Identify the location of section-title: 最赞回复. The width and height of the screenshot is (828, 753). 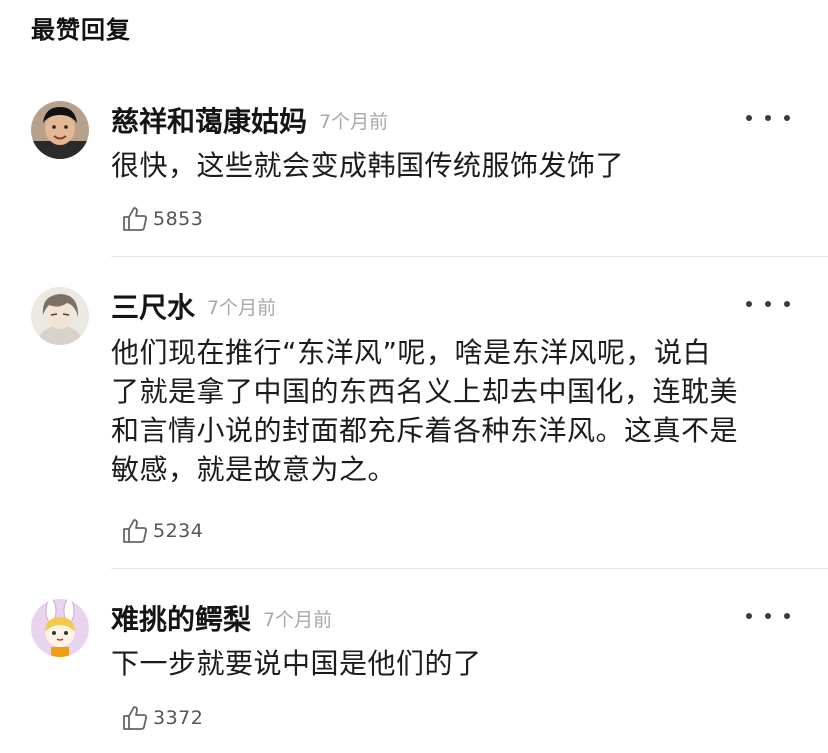
(81, 30).